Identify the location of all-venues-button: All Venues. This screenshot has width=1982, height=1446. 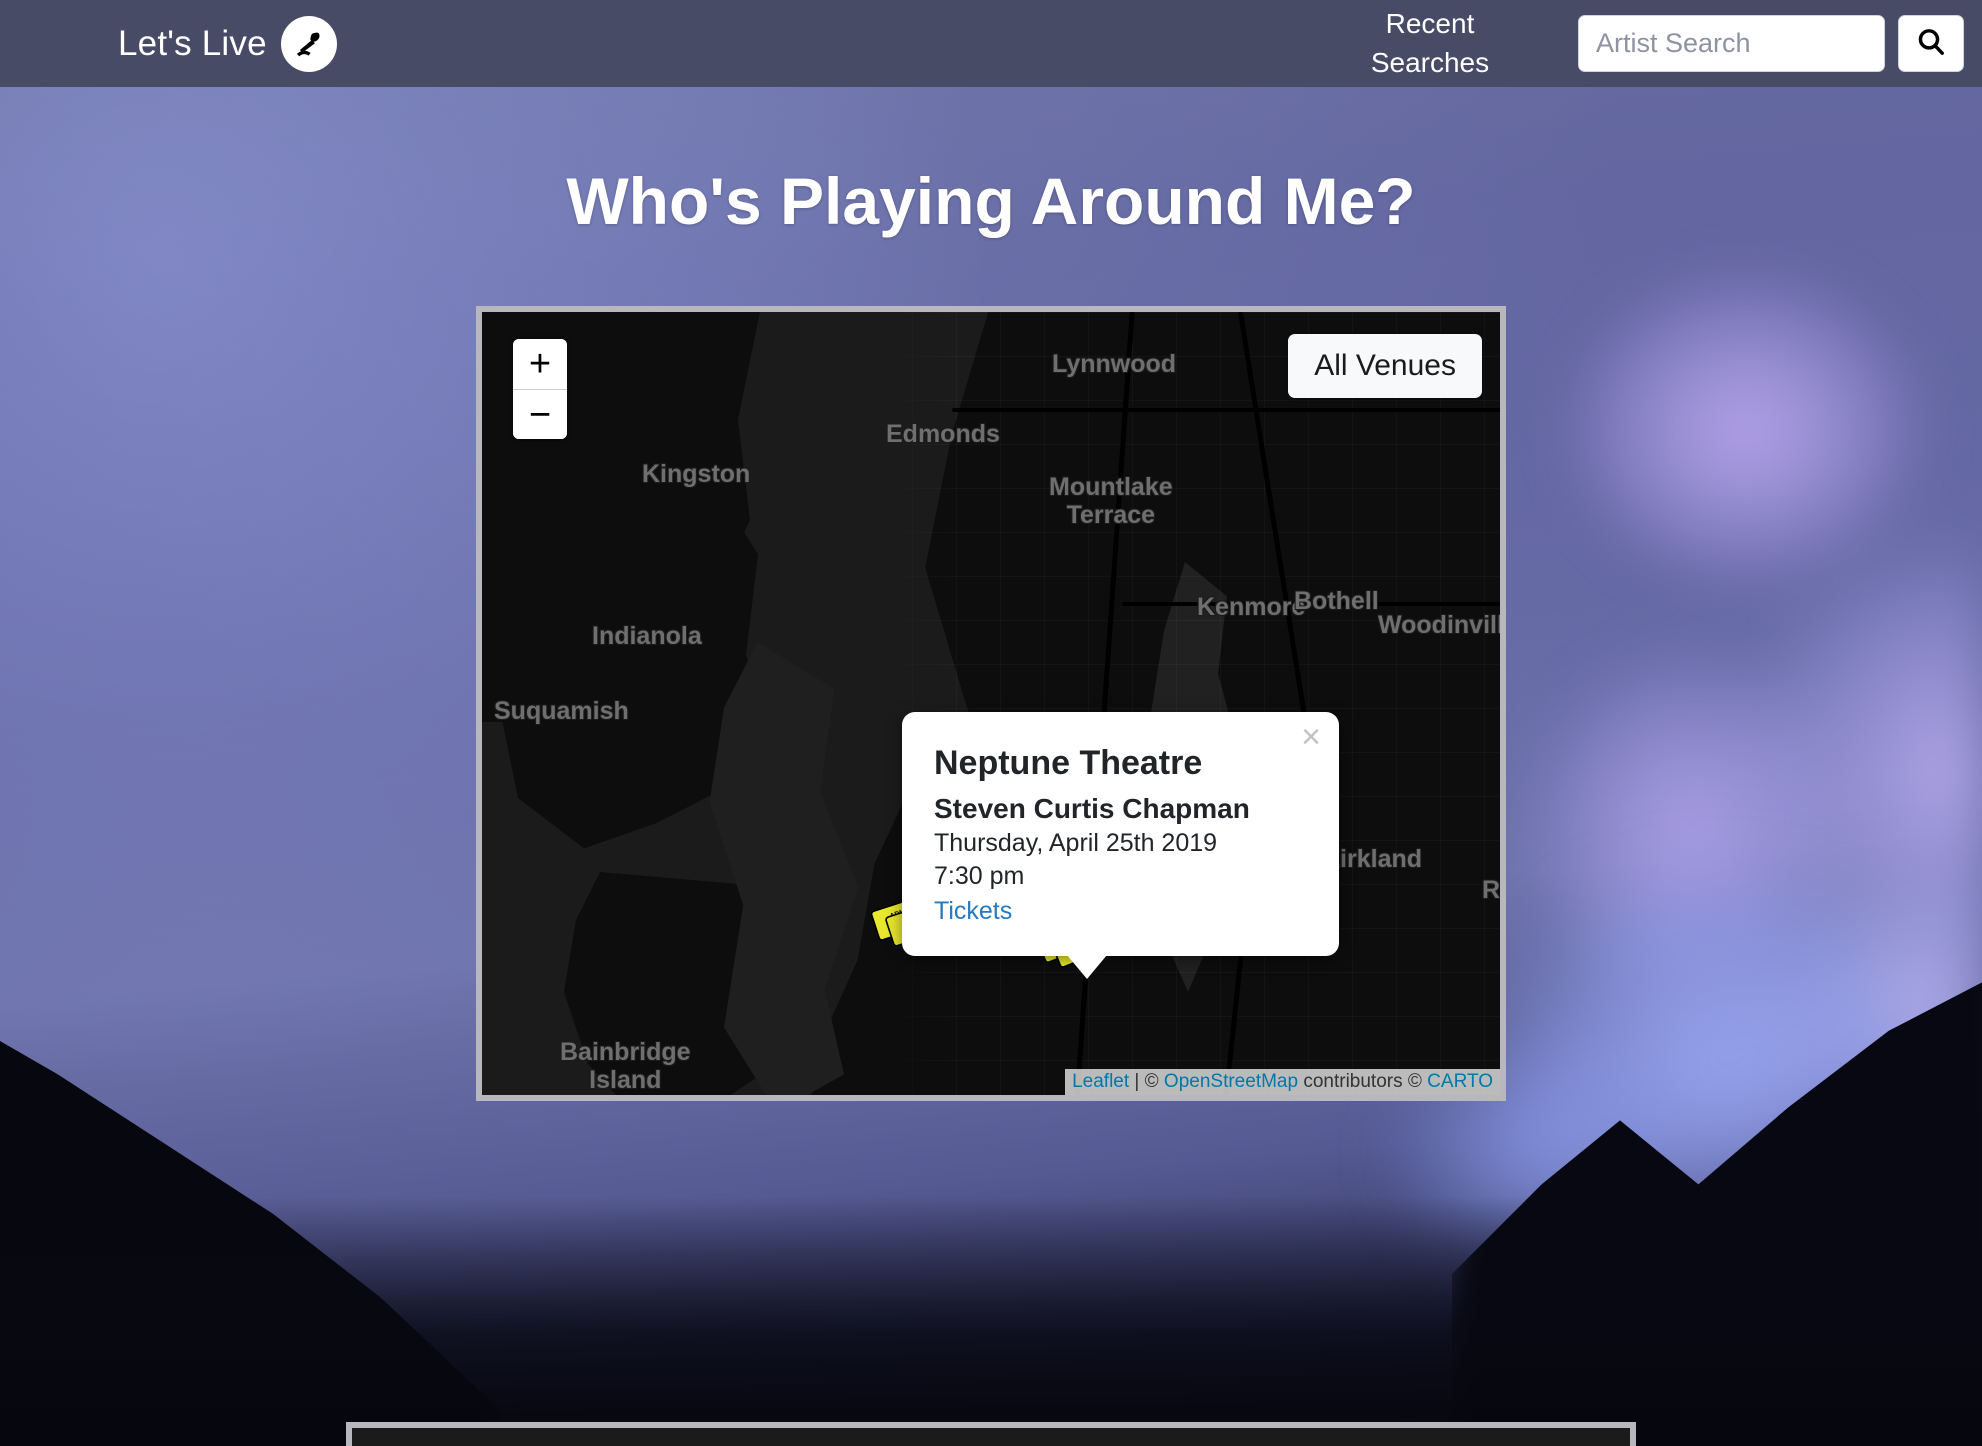
(1385, 366).